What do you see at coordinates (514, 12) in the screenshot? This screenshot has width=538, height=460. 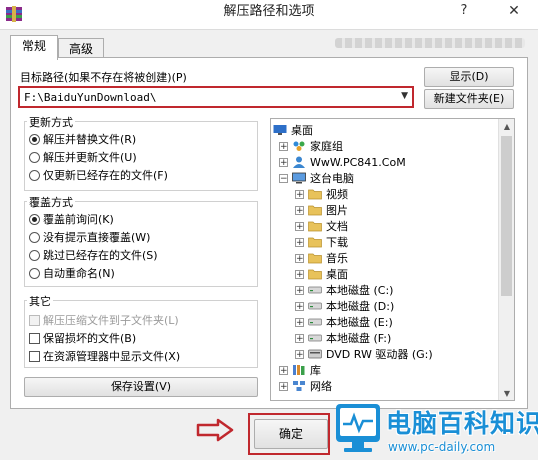 I see `close-button: ✕` at bounding box center [514, 12].